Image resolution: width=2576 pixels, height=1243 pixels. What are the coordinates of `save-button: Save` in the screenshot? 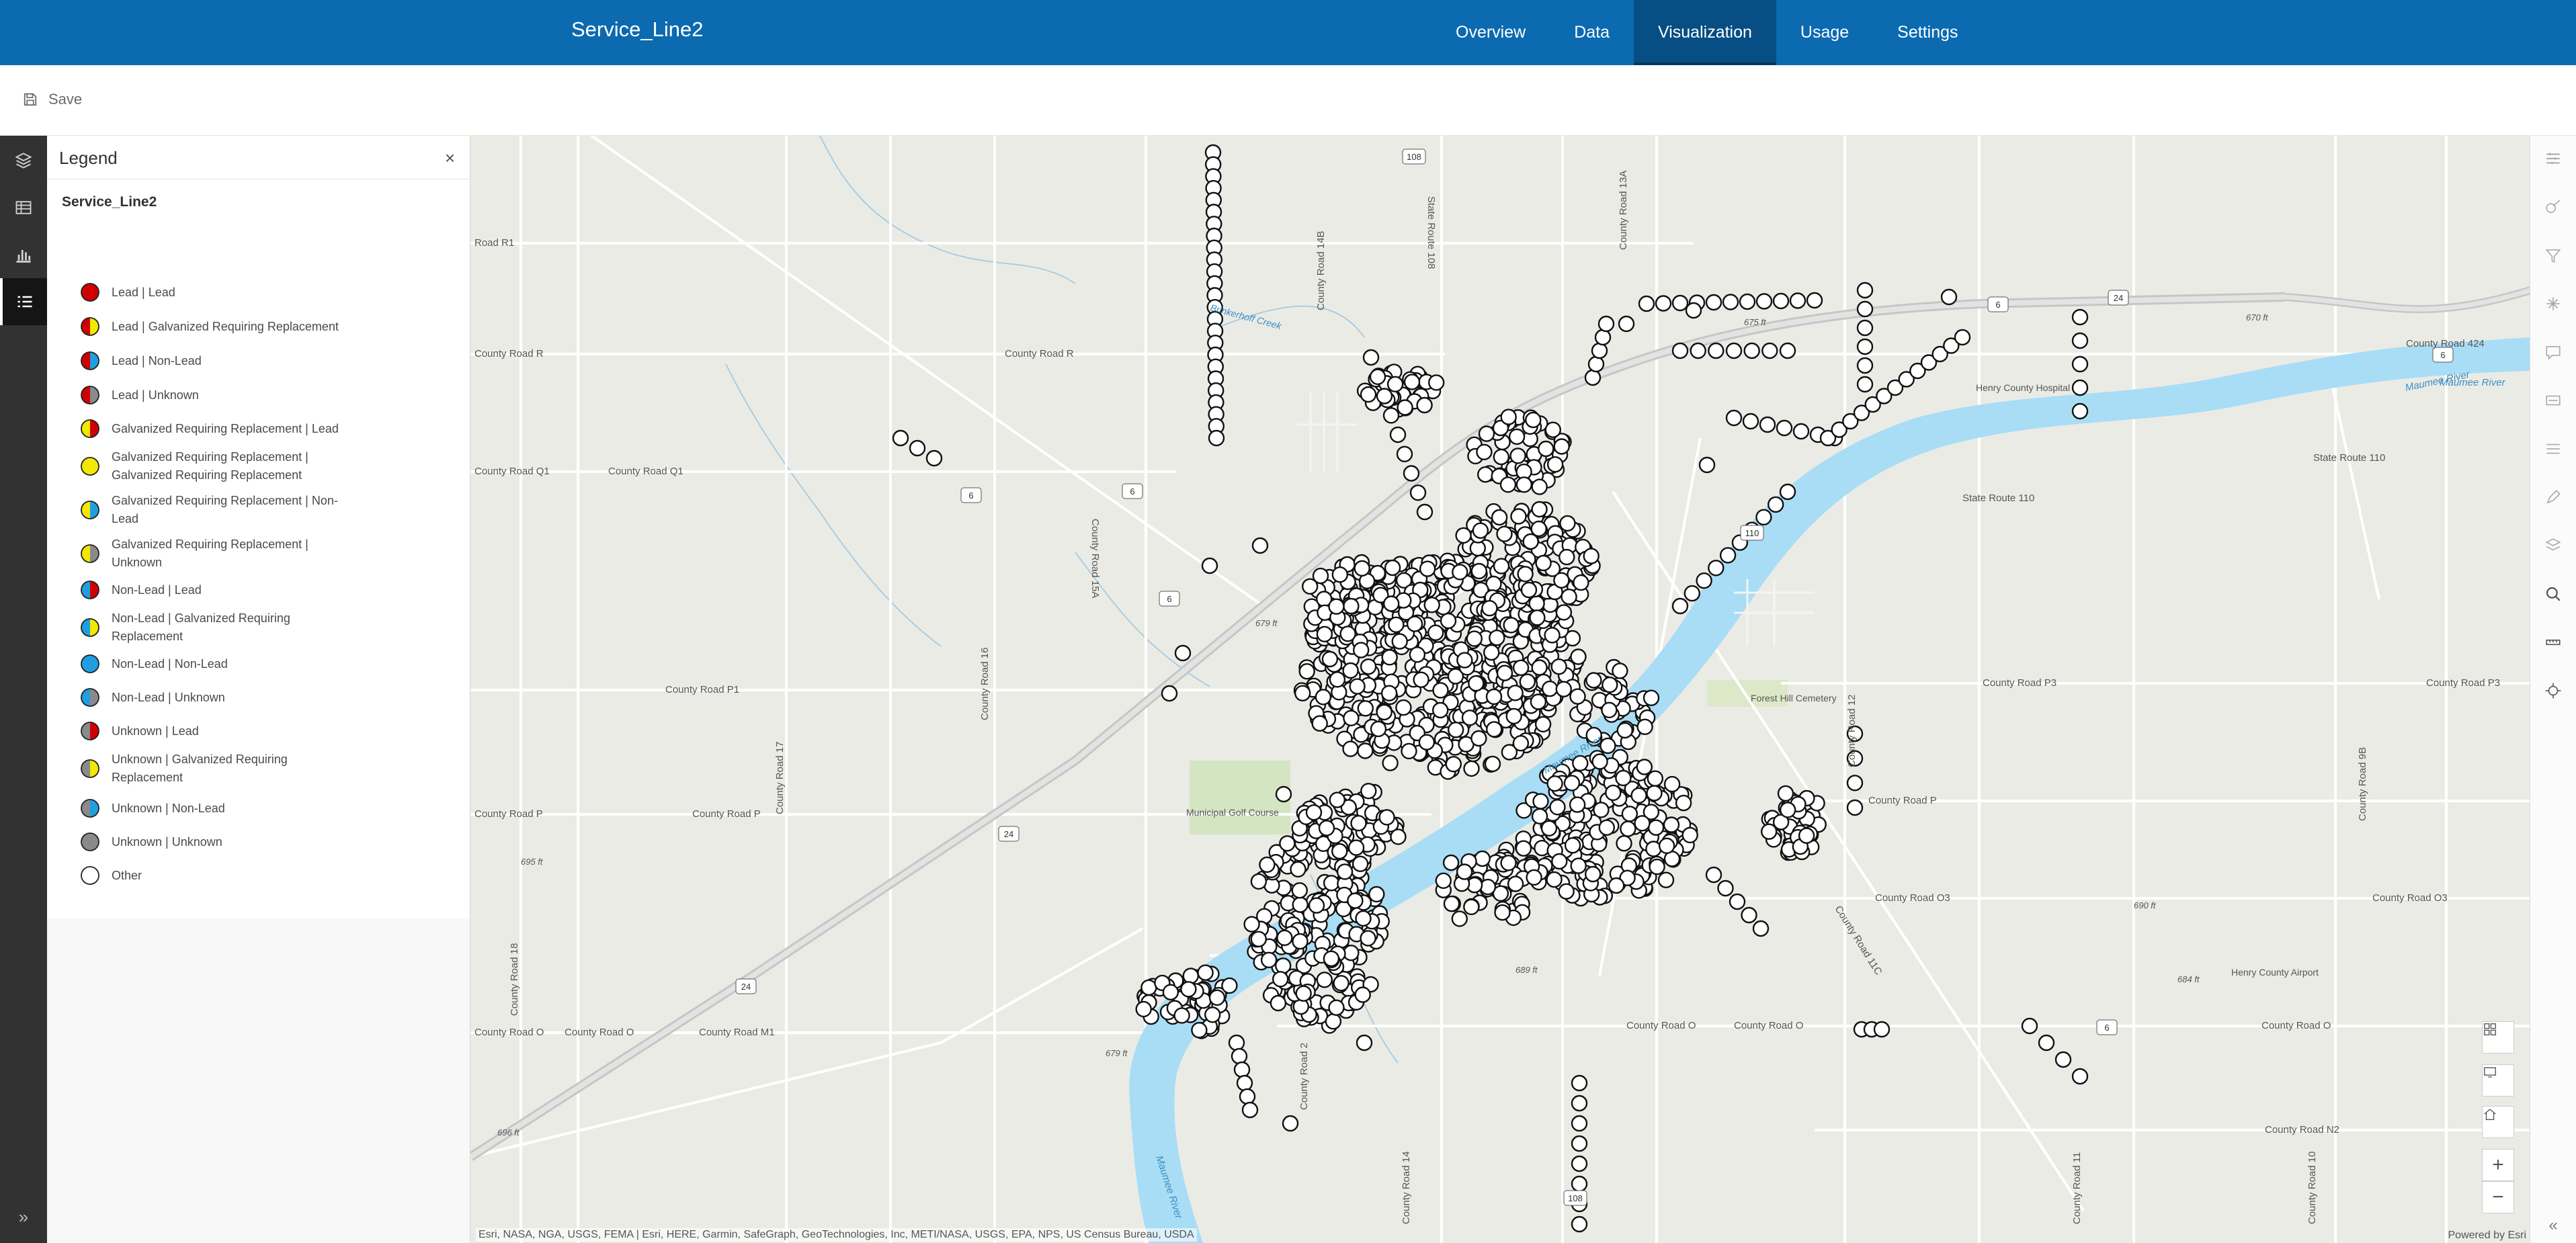 It's located at (53, 99).